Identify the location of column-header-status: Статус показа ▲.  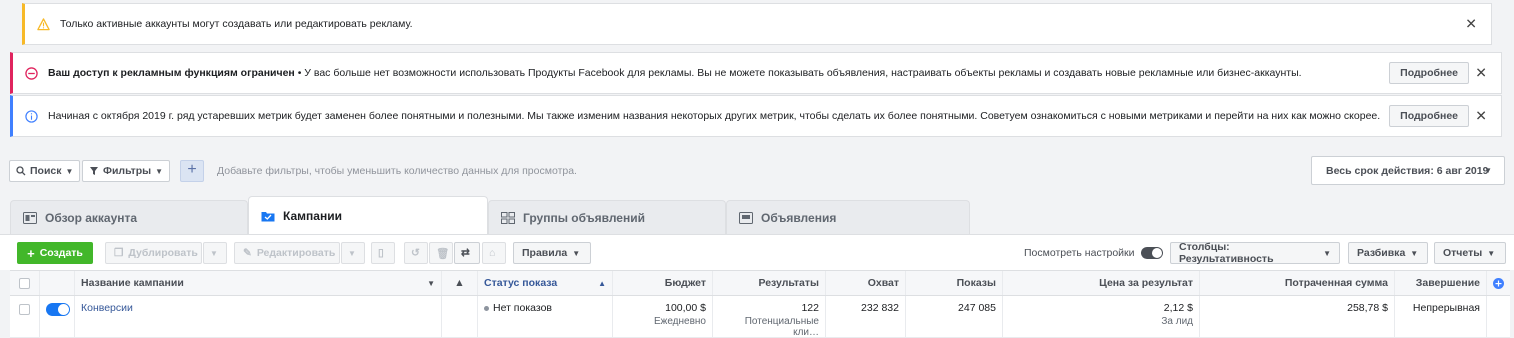
(545, 283).